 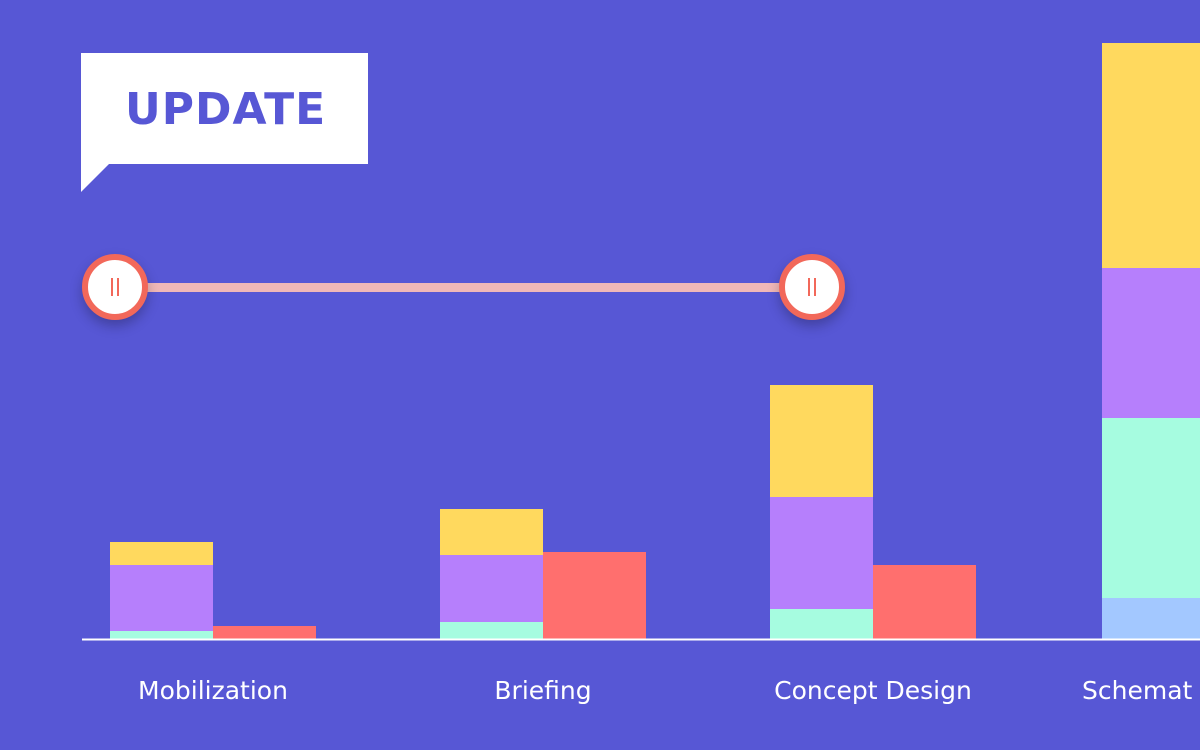 What do you see at coordinates (543, 690) in the screenshot?
I see `x-tick-label: Briefing` at bounding box center [543, 690].